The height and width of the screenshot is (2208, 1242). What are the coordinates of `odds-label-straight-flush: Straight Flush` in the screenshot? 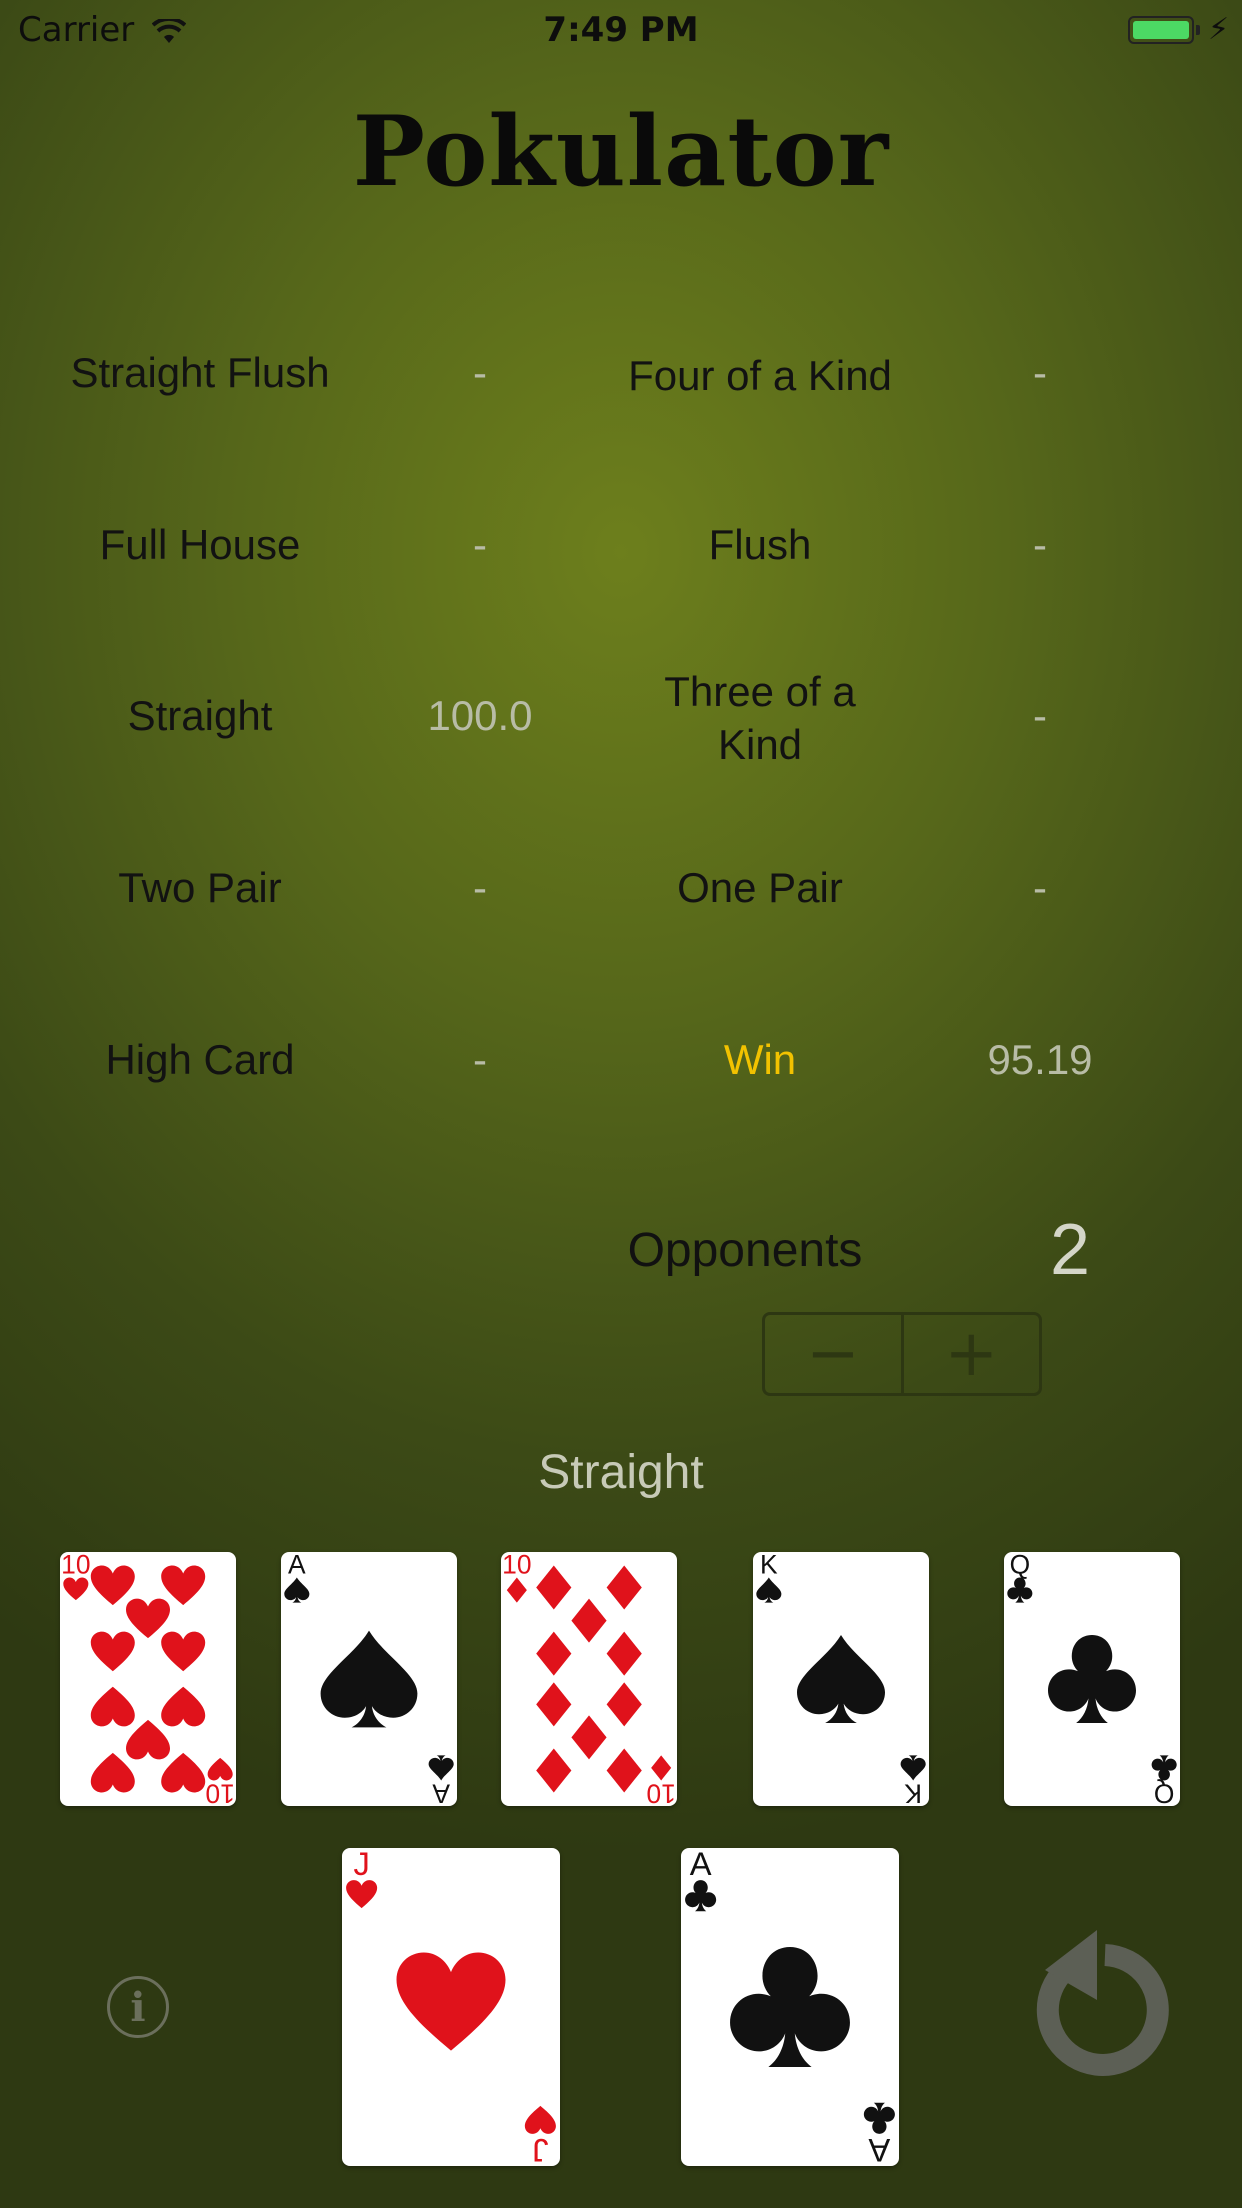 It's located at (200, 372).